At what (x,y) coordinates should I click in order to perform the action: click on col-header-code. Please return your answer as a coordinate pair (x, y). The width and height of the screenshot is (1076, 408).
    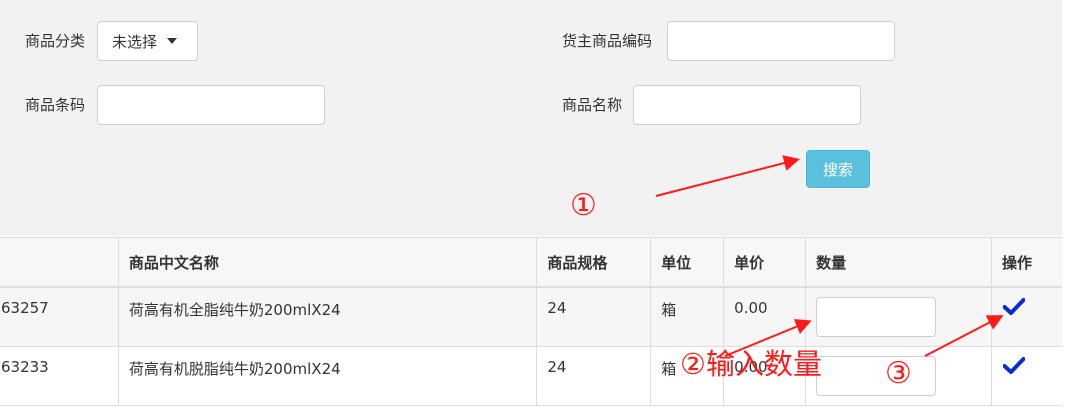
    Looking at the image, I should click on (59, 262).